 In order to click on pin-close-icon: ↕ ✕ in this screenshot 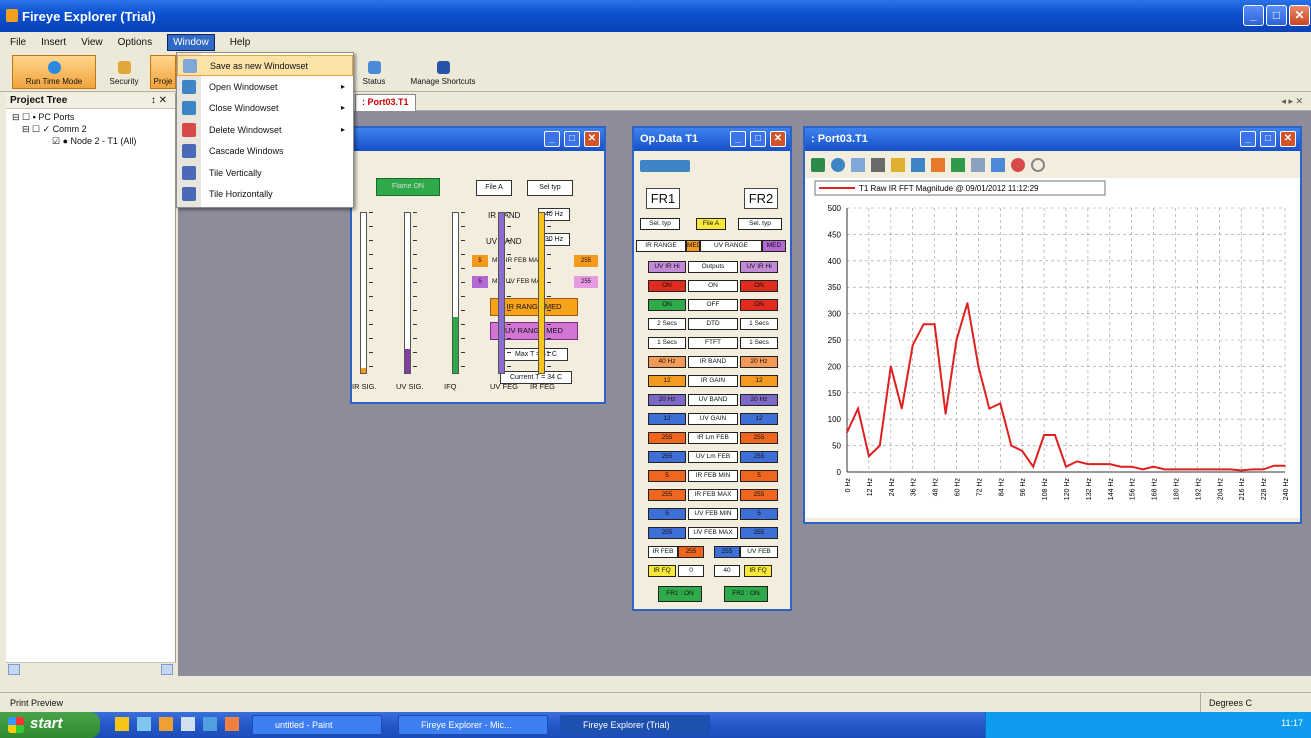, I will do `click(159, 100)`.